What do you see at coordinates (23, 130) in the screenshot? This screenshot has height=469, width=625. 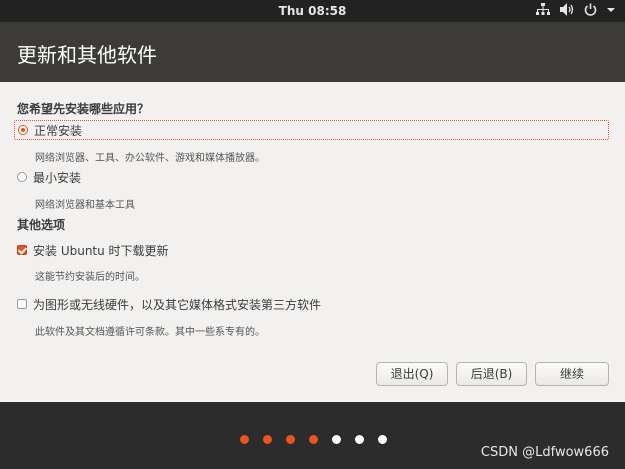 I see `radio-selected-icon` at bounding box center [23, 130].